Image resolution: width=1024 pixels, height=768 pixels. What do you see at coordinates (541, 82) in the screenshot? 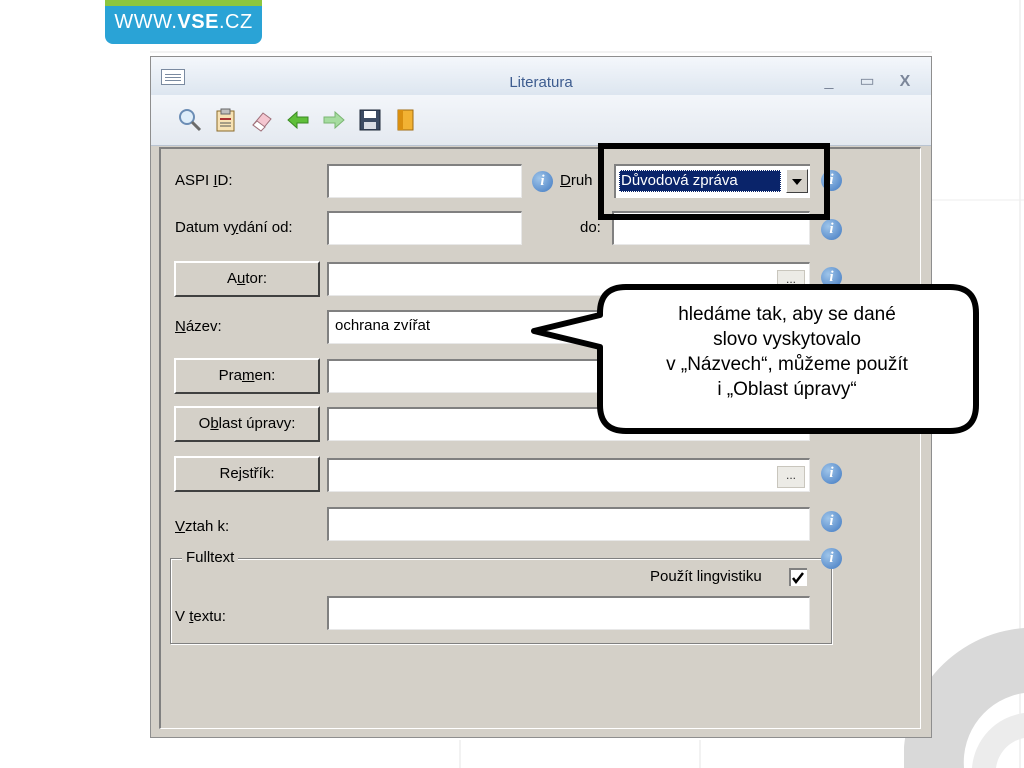
I see `window-title: Literatura` at bounding box center [541, 82].